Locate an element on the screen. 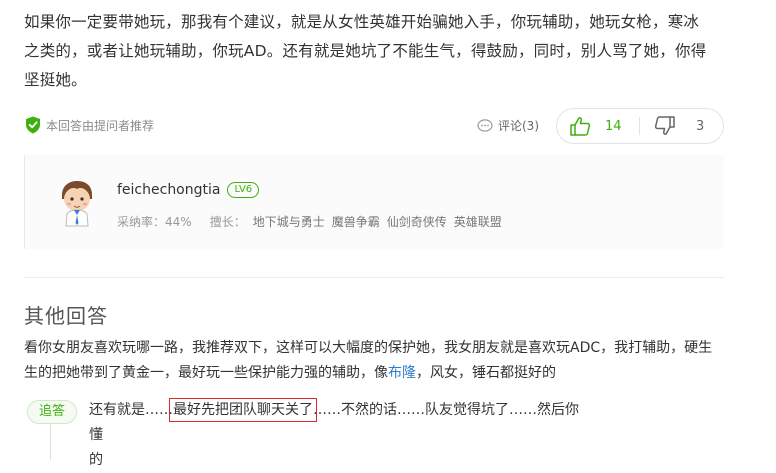  specialty-tag: 魔兽争霸 is located at coordinates (356, 221).